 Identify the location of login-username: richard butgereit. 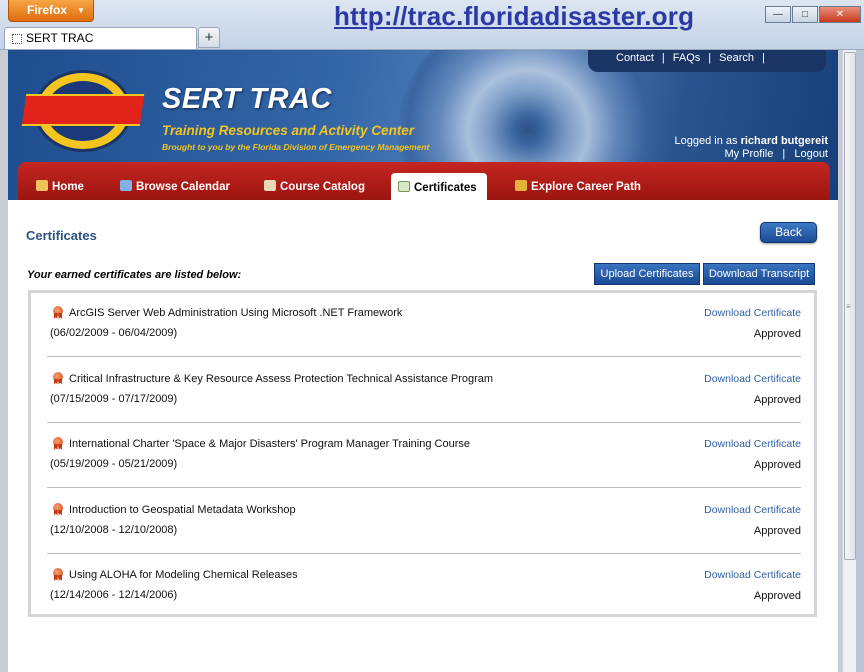
(784, 141).